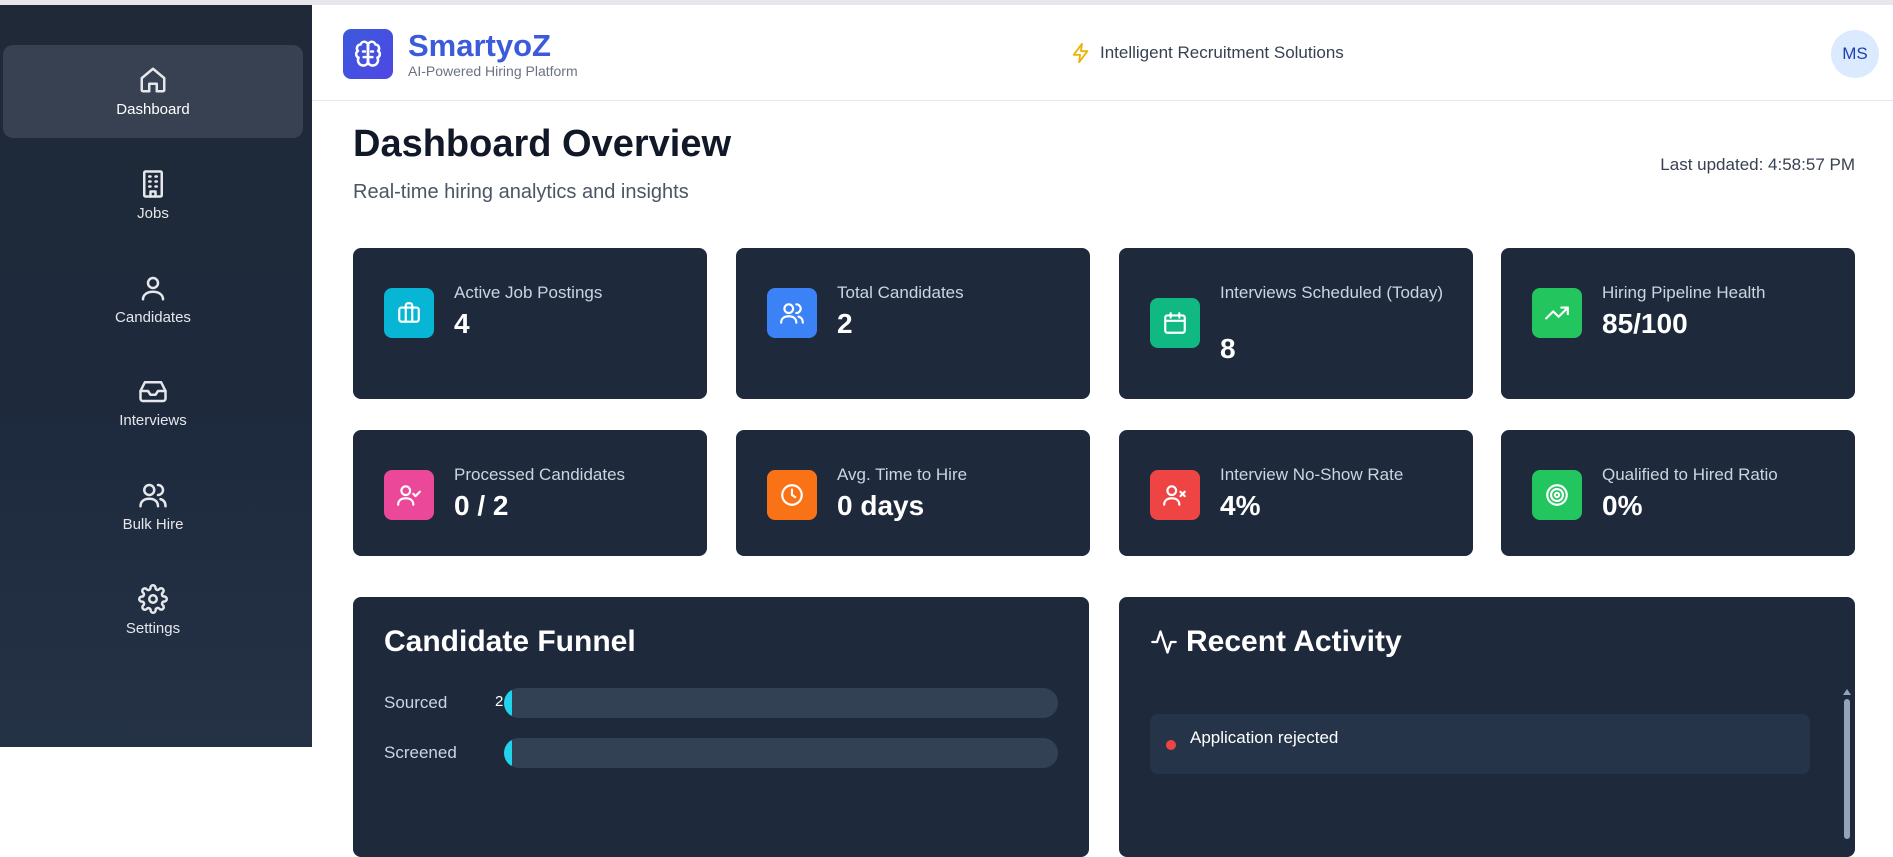 The width and height of the screenshot is (1893, 857). Describe the element at coordinates (153, 184) in the screenshot. I see `building-icon` at that location.